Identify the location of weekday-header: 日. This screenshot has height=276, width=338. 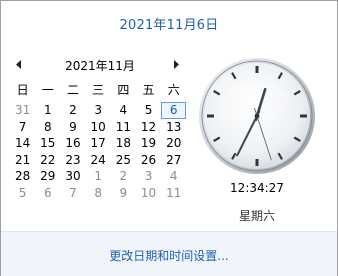
(22, 90).